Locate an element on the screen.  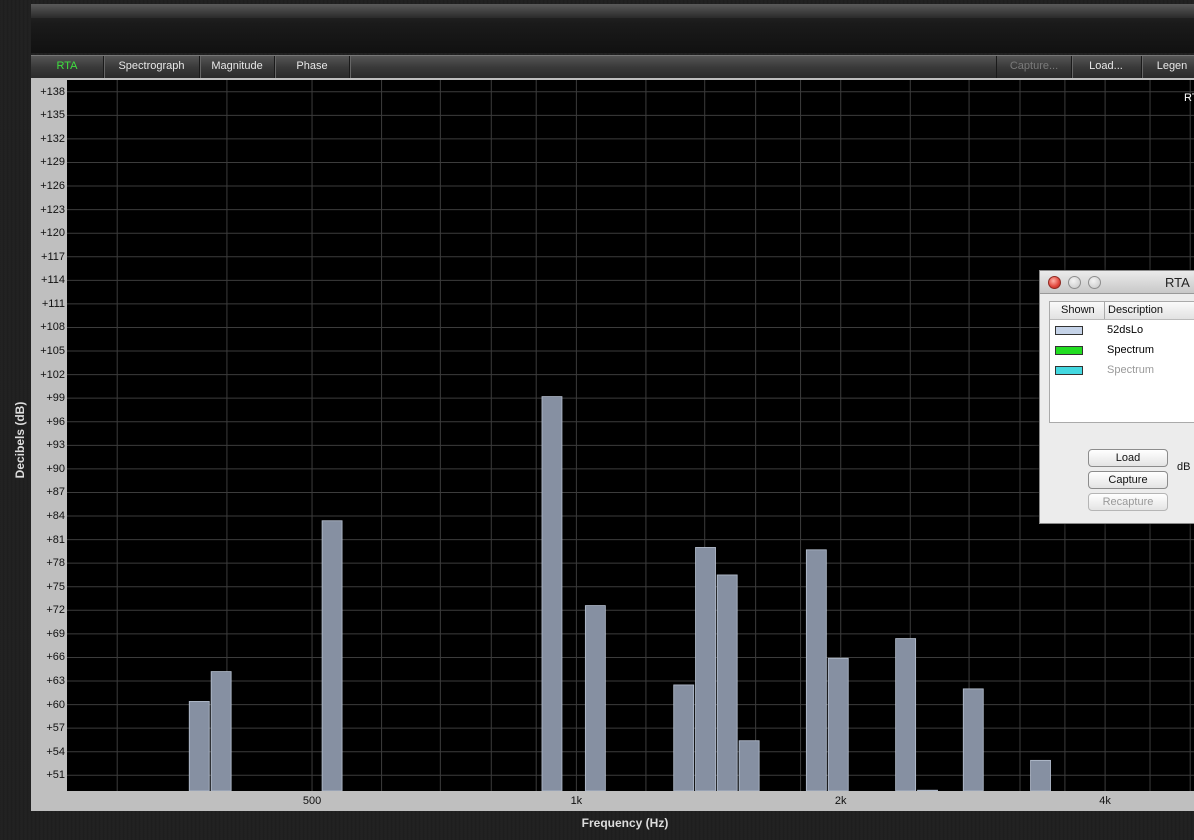
tab-magnitude: Magnitude is located at coordinates (237, 67).